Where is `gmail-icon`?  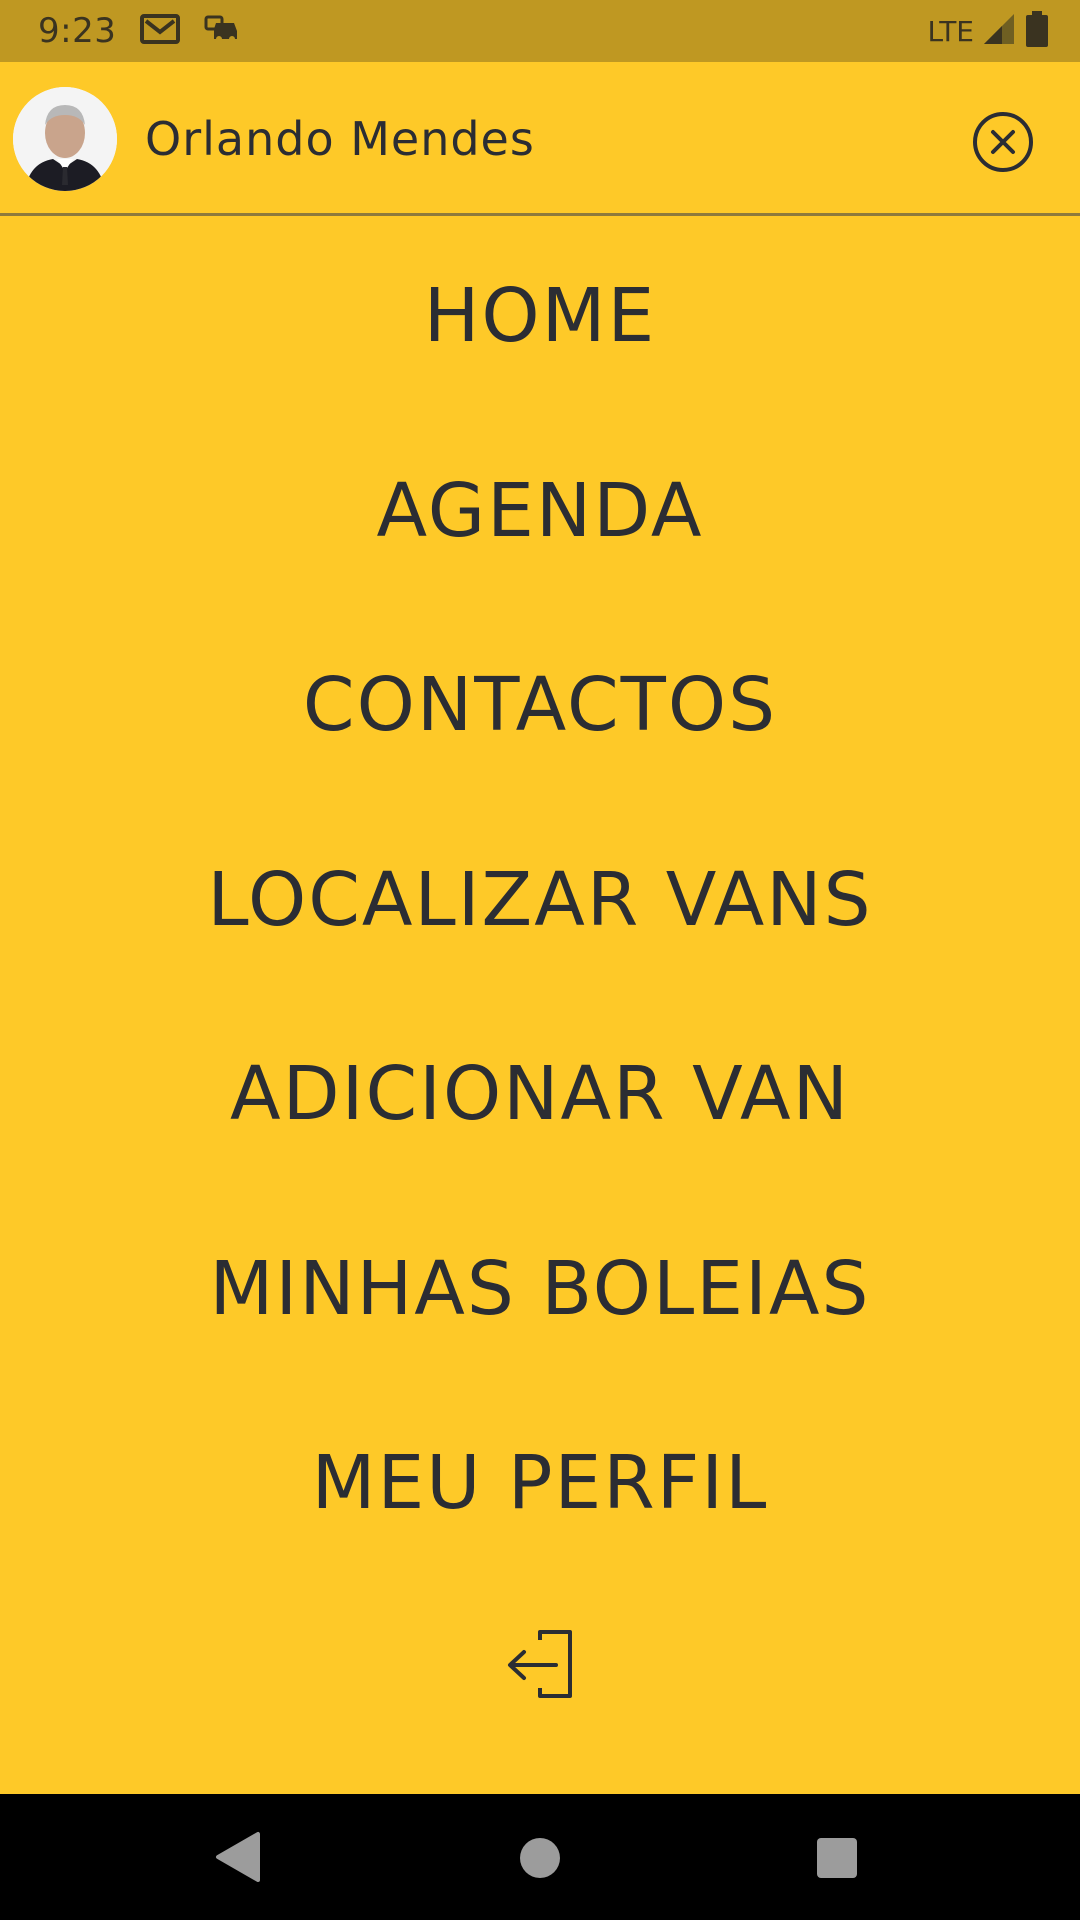
gmail-icon is located at coordinates (160, 31).